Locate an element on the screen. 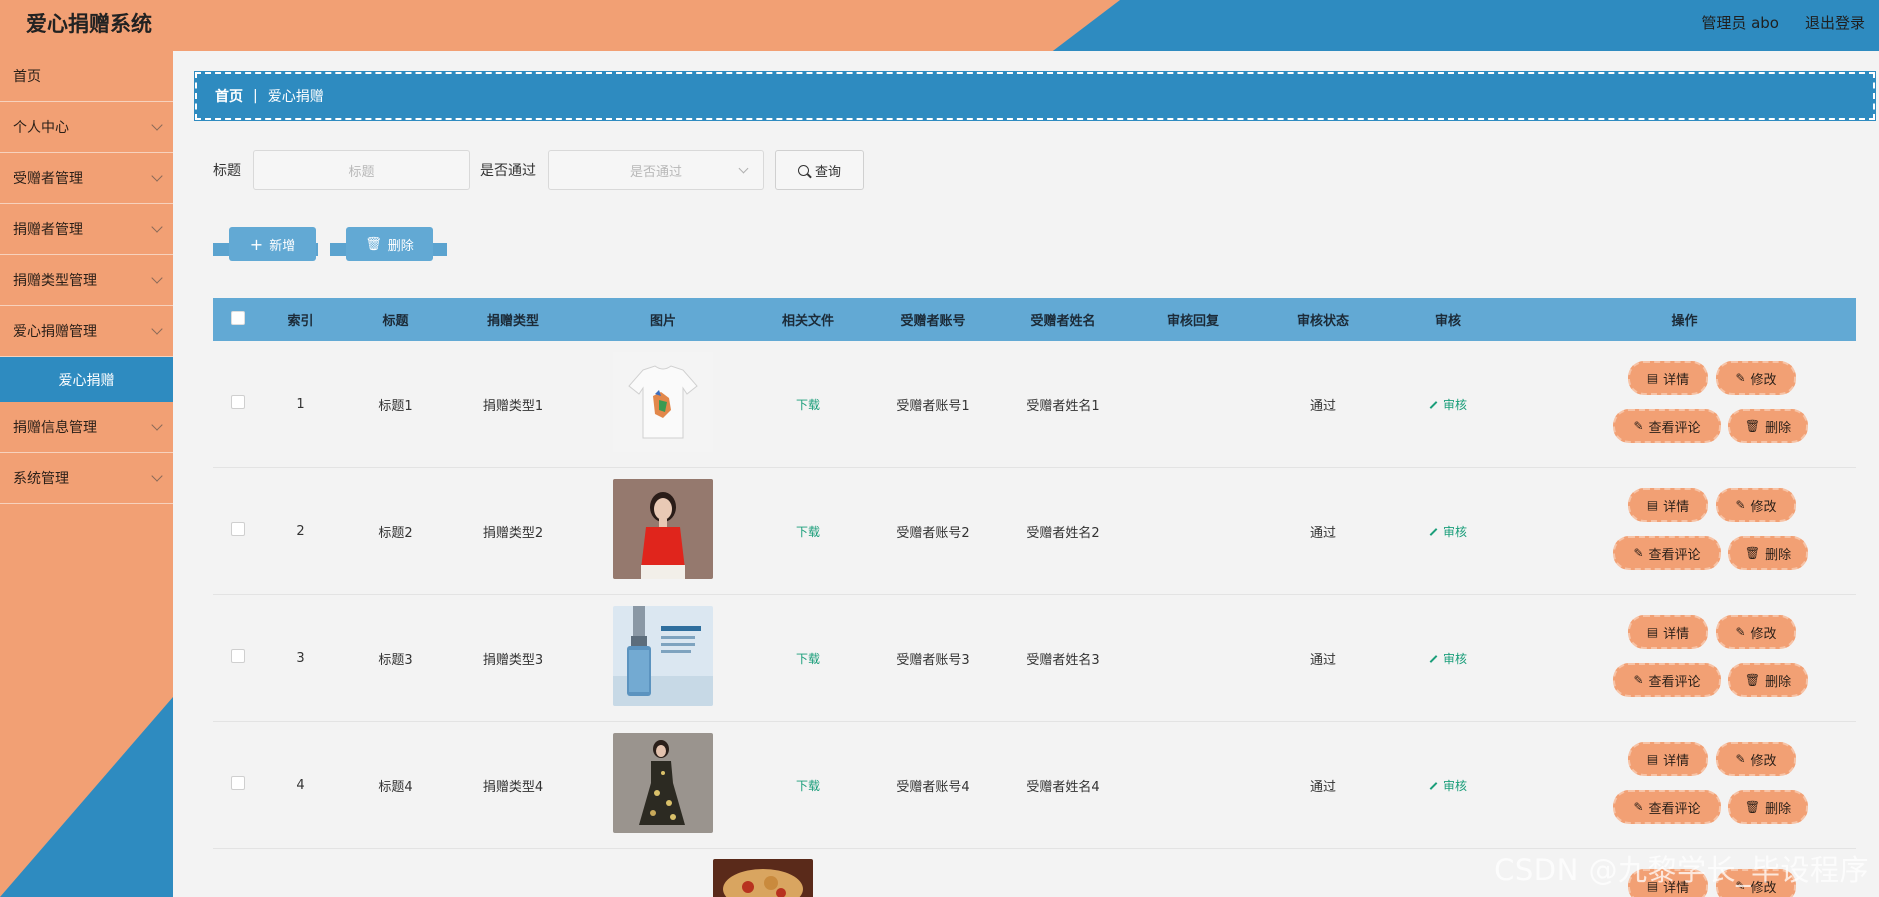 This screenshot has height=897, width=1879. passed-select-placeholder: 是否通过 is located at coordinates (655, 172).